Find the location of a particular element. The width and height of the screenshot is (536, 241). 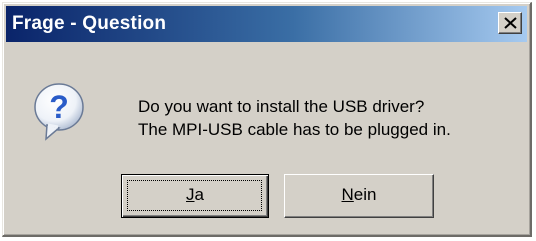

title-bar: Frage - Question is located at coordinates (266, 24).